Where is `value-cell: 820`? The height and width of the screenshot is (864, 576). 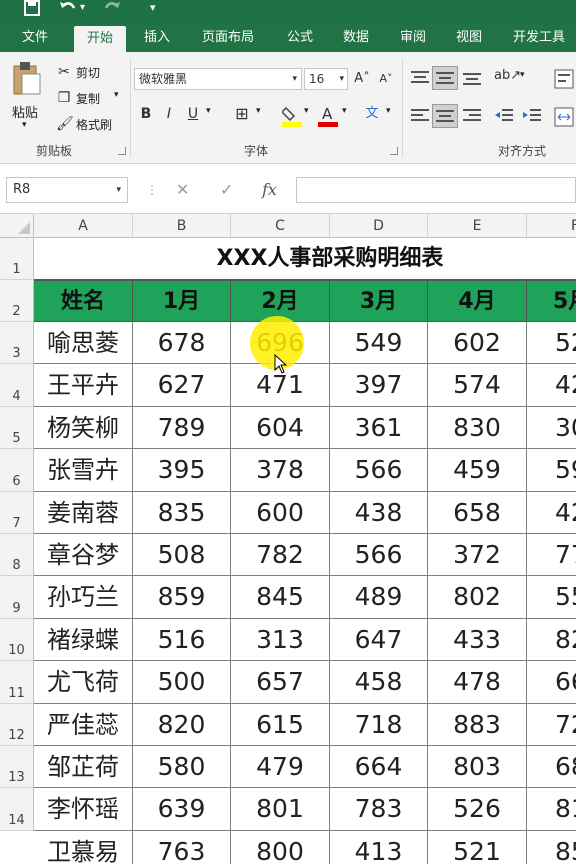
value-cell: 820 is located at coordinates (182, 724).